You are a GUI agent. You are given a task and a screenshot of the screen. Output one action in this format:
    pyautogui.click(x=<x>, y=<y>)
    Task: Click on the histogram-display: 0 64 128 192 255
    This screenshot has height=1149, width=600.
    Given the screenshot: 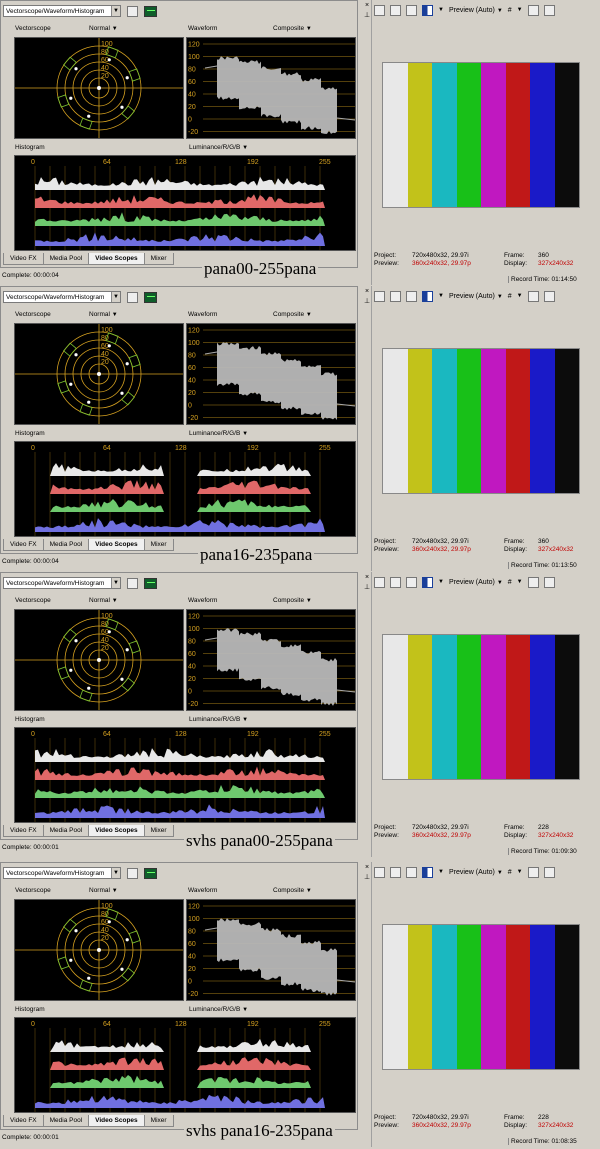 What is the action you would take?
    pyautogui.click(x=185, y=775)
    